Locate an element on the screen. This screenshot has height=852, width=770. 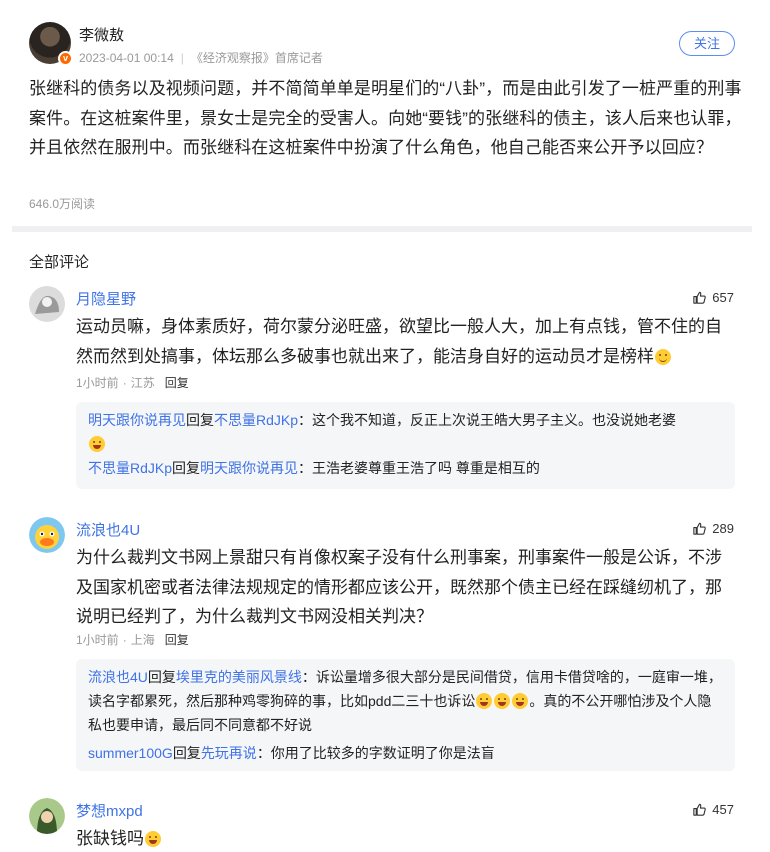
reply-from-user: 流浪也4U is located at coordinates (118, 677).